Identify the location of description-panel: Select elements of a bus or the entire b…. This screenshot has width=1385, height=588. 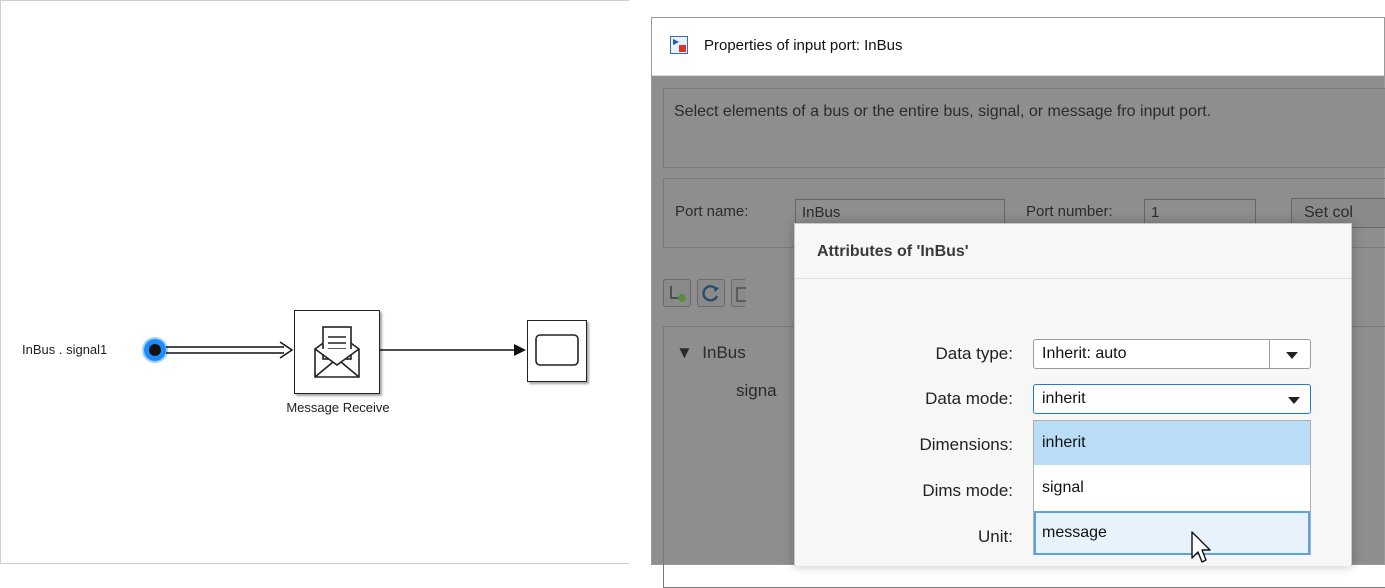
(1024, 128).